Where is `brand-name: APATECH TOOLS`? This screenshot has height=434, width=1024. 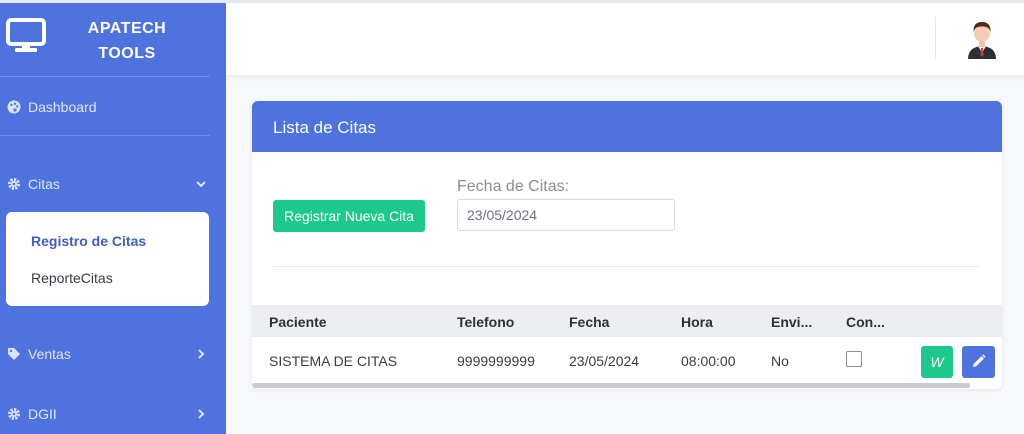
brand-name: APATECH TOOLS is located at coordinates (127, 41).